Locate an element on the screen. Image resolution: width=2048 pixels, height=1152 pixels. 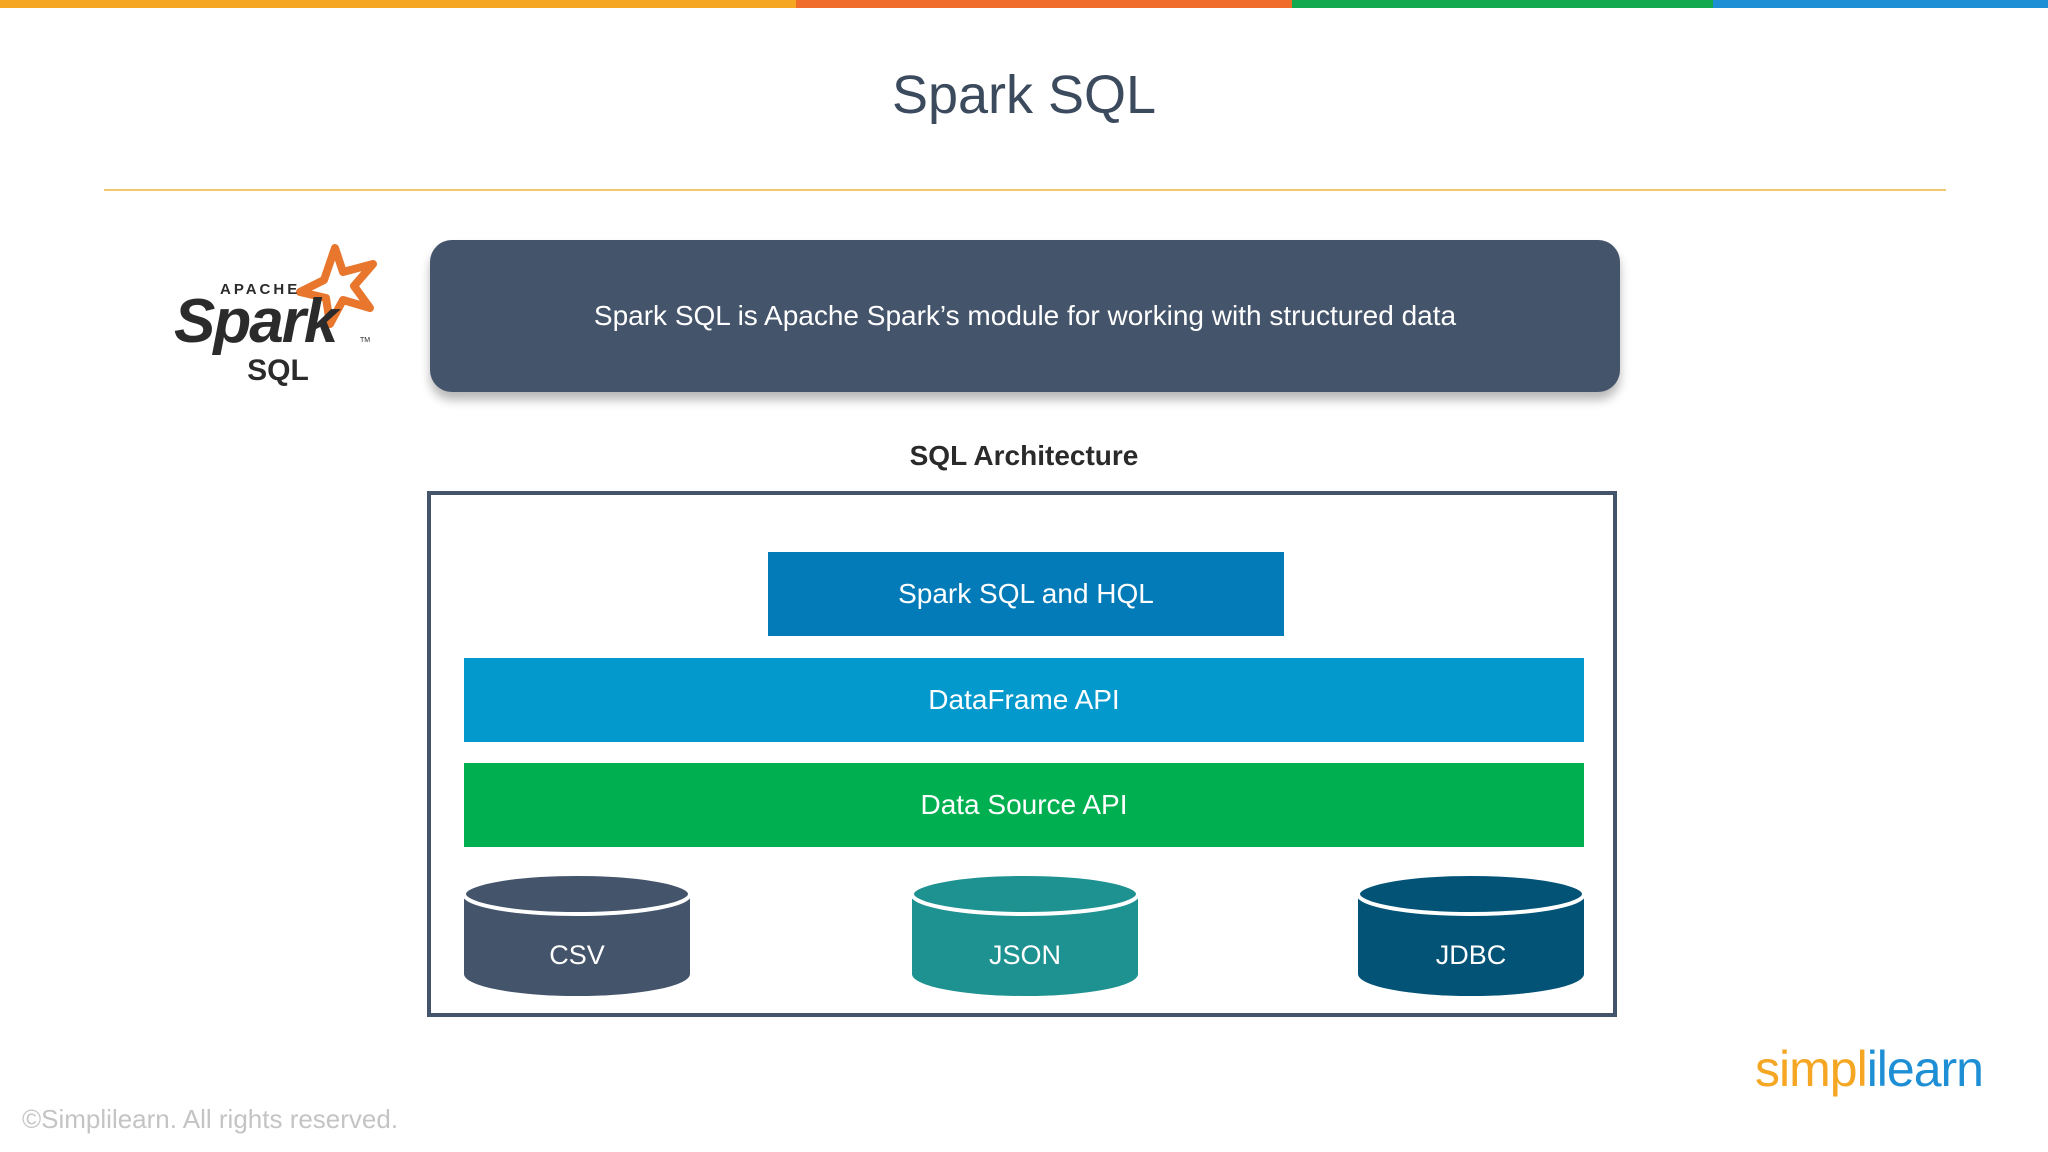
layer-spark-sql-hql: Spark SQL and HQL is located at coordinates (1026, 594).